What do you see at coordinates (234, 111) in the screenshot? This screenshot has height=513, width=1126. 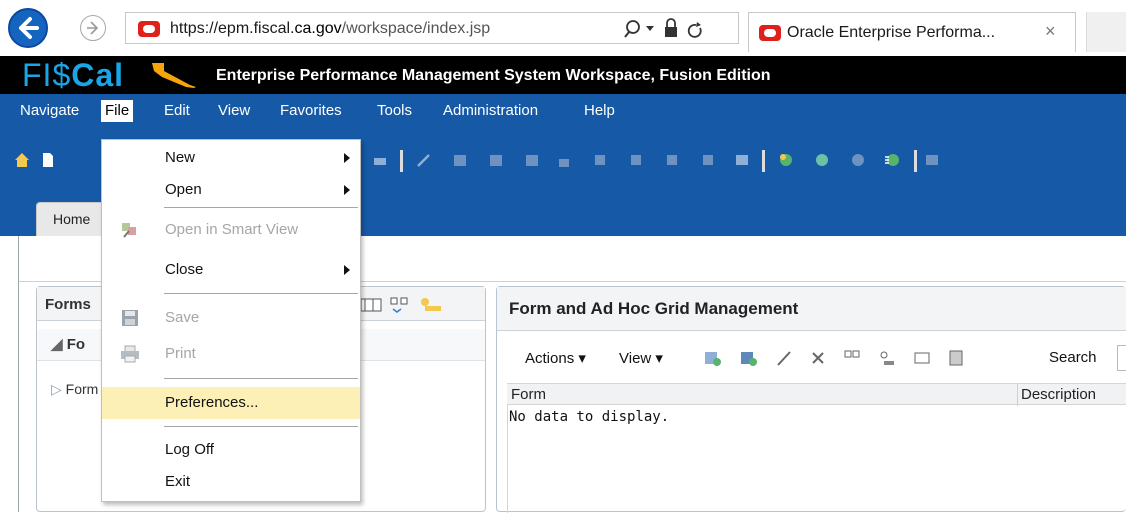 I see `menu-view: View` at bounding box center [234, 111].